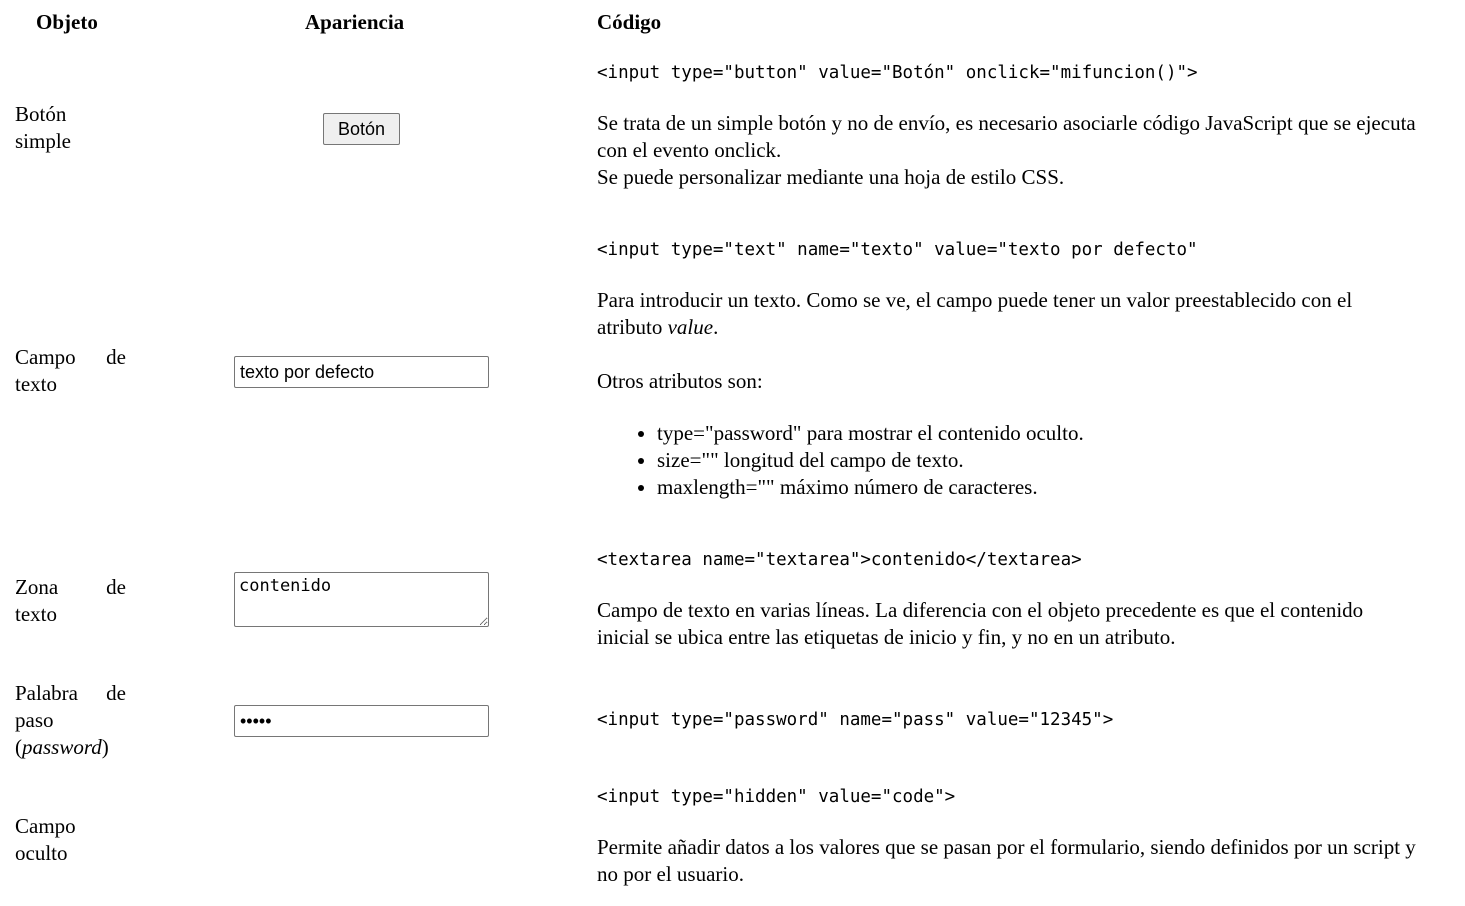  I want to click on object-label-line: Zona de, so click(70, 587).